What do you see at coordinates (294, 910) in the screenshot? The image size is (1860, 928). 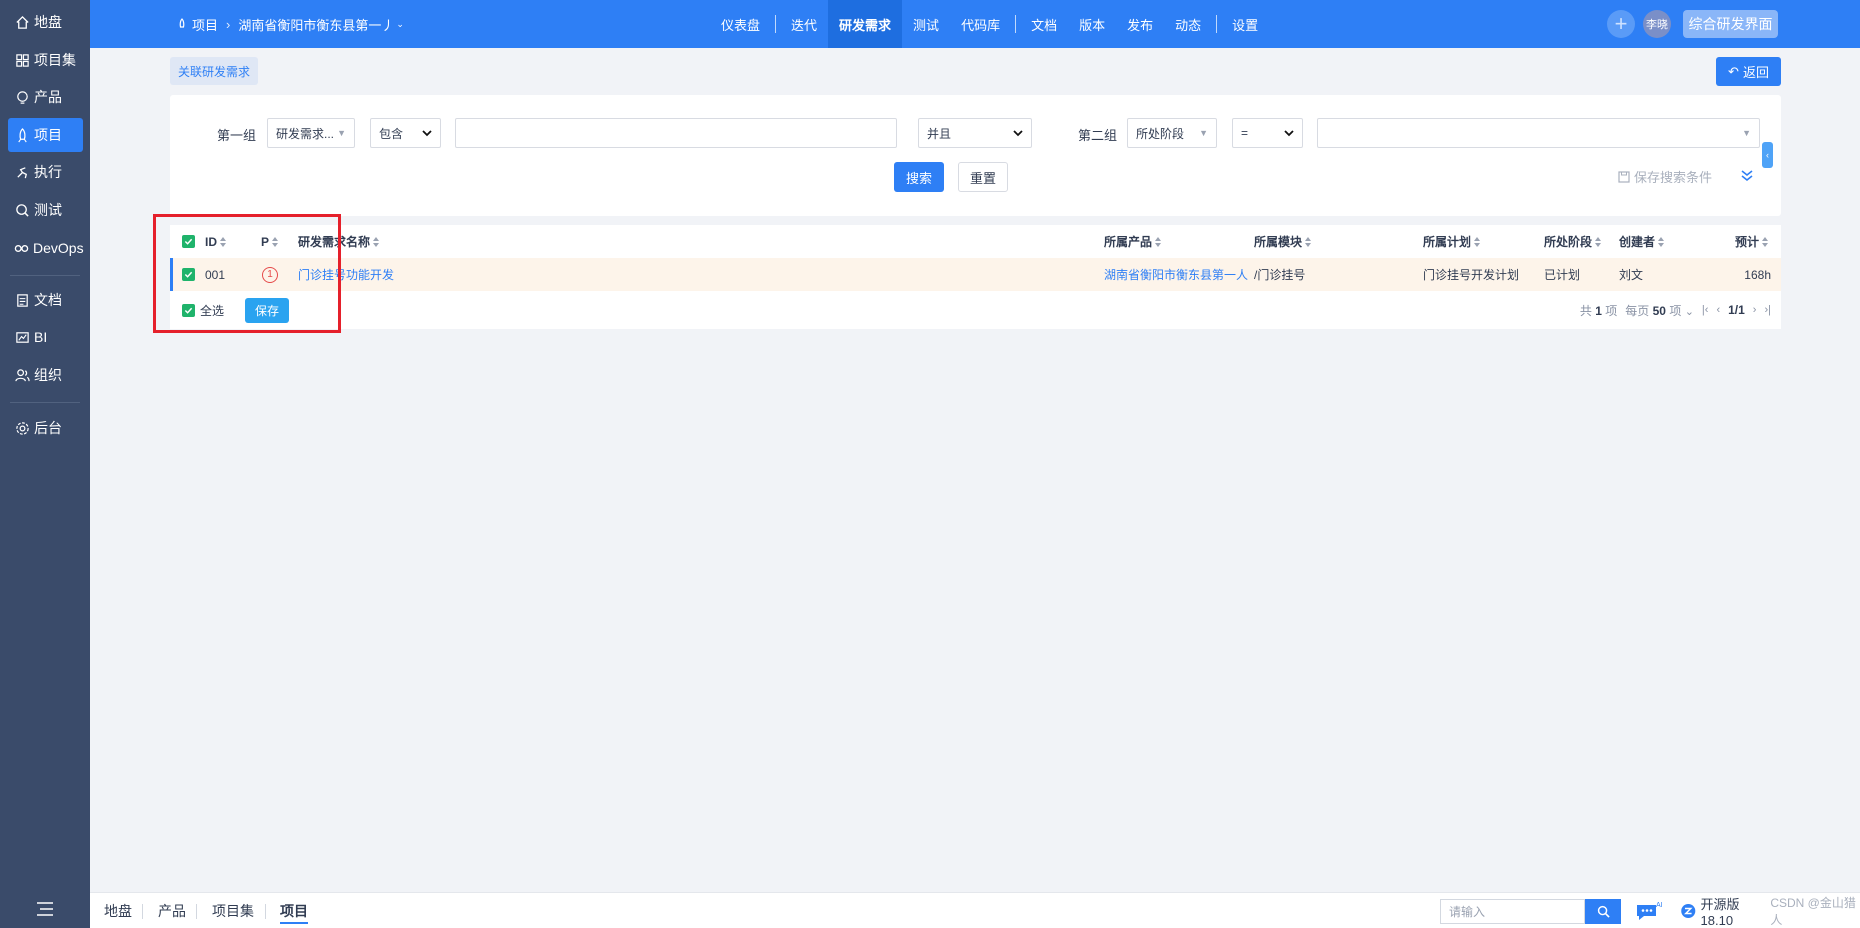 I see `bottom-tab-project: 项目` at bounding box center [294, 910].